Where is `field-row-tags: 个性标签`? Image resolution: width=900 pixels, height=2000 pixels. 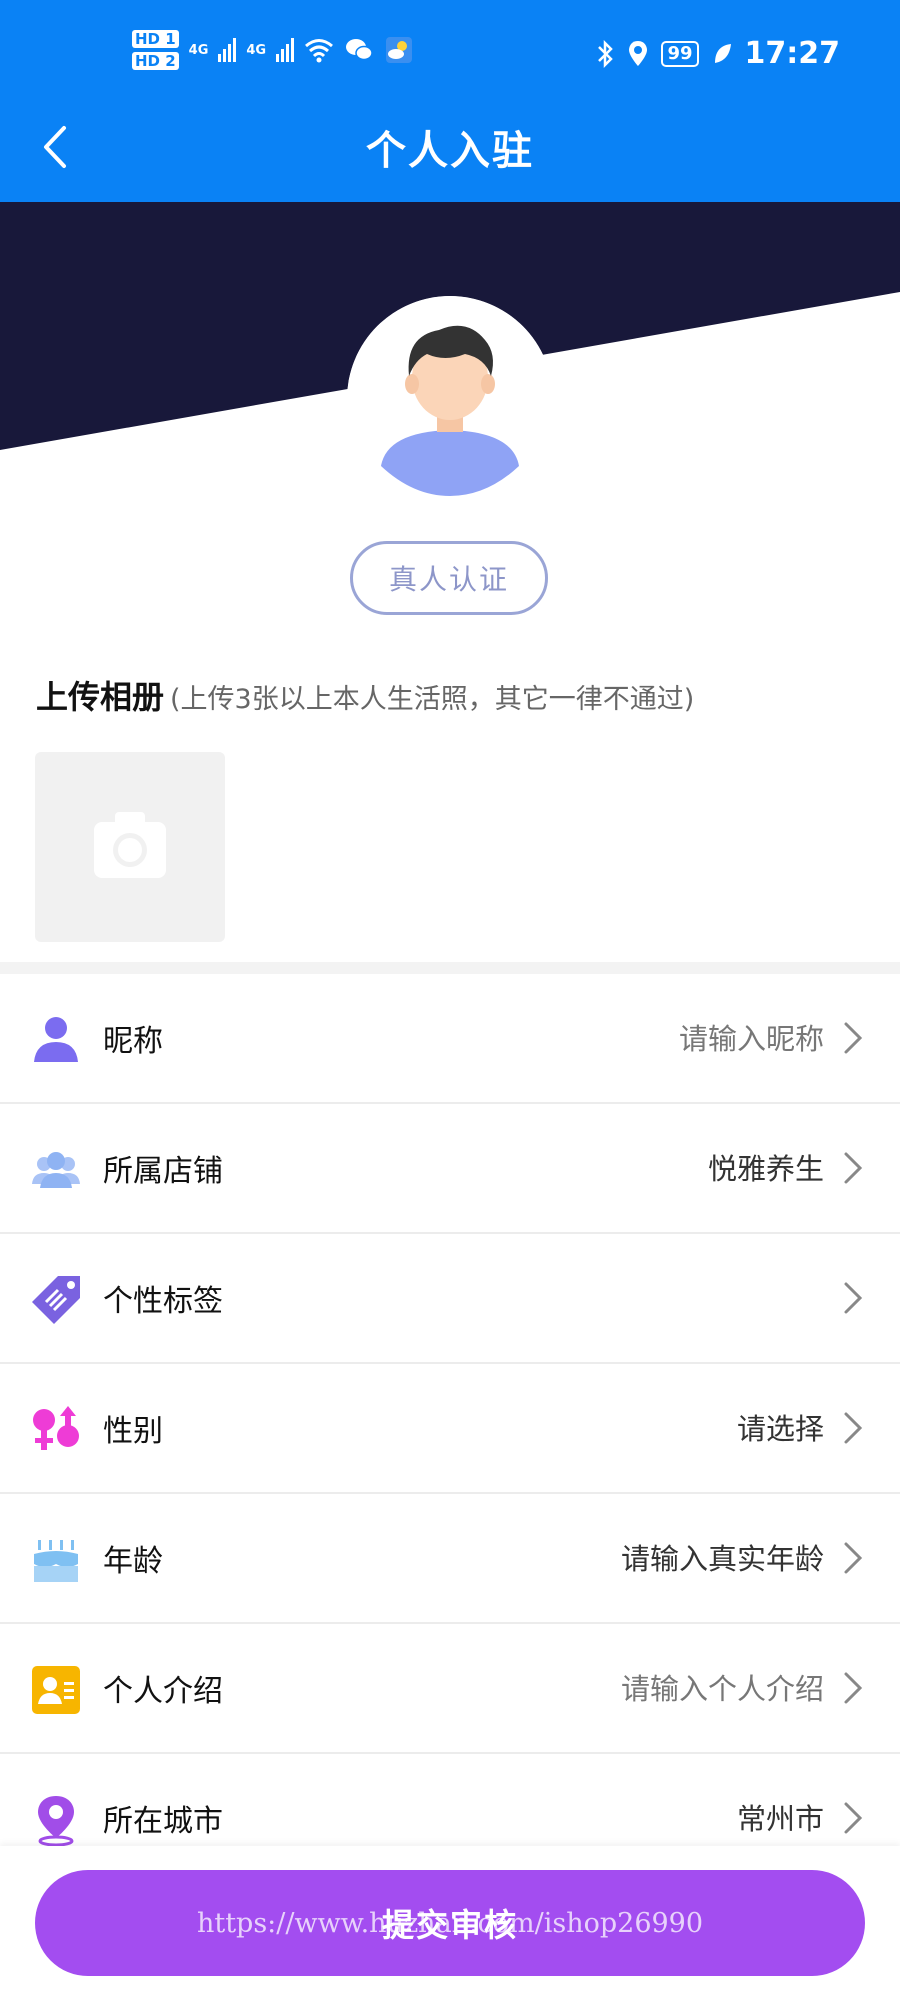 field-row-tags: 个性标签 is located at coordinates (450, 1299).